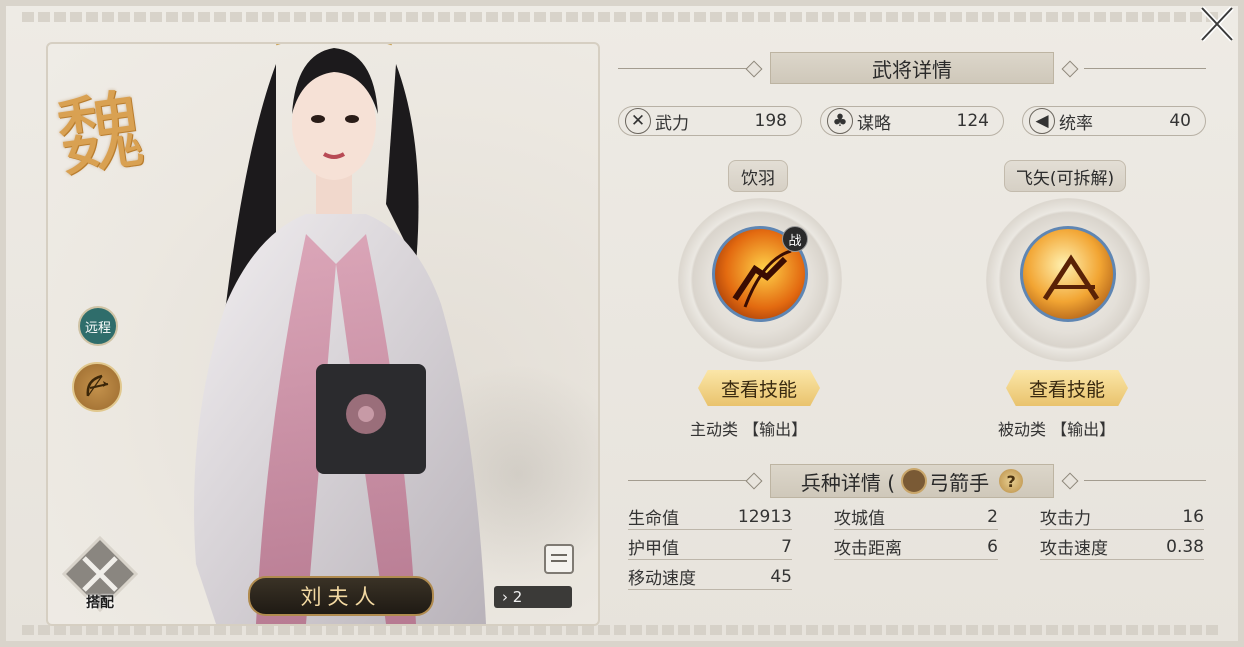 The image size is (1244, 647). What do you see at coordinates (840, 121) in the screenshot?
I see `strategy-icon: ♣` at bounding box center [840, 121].